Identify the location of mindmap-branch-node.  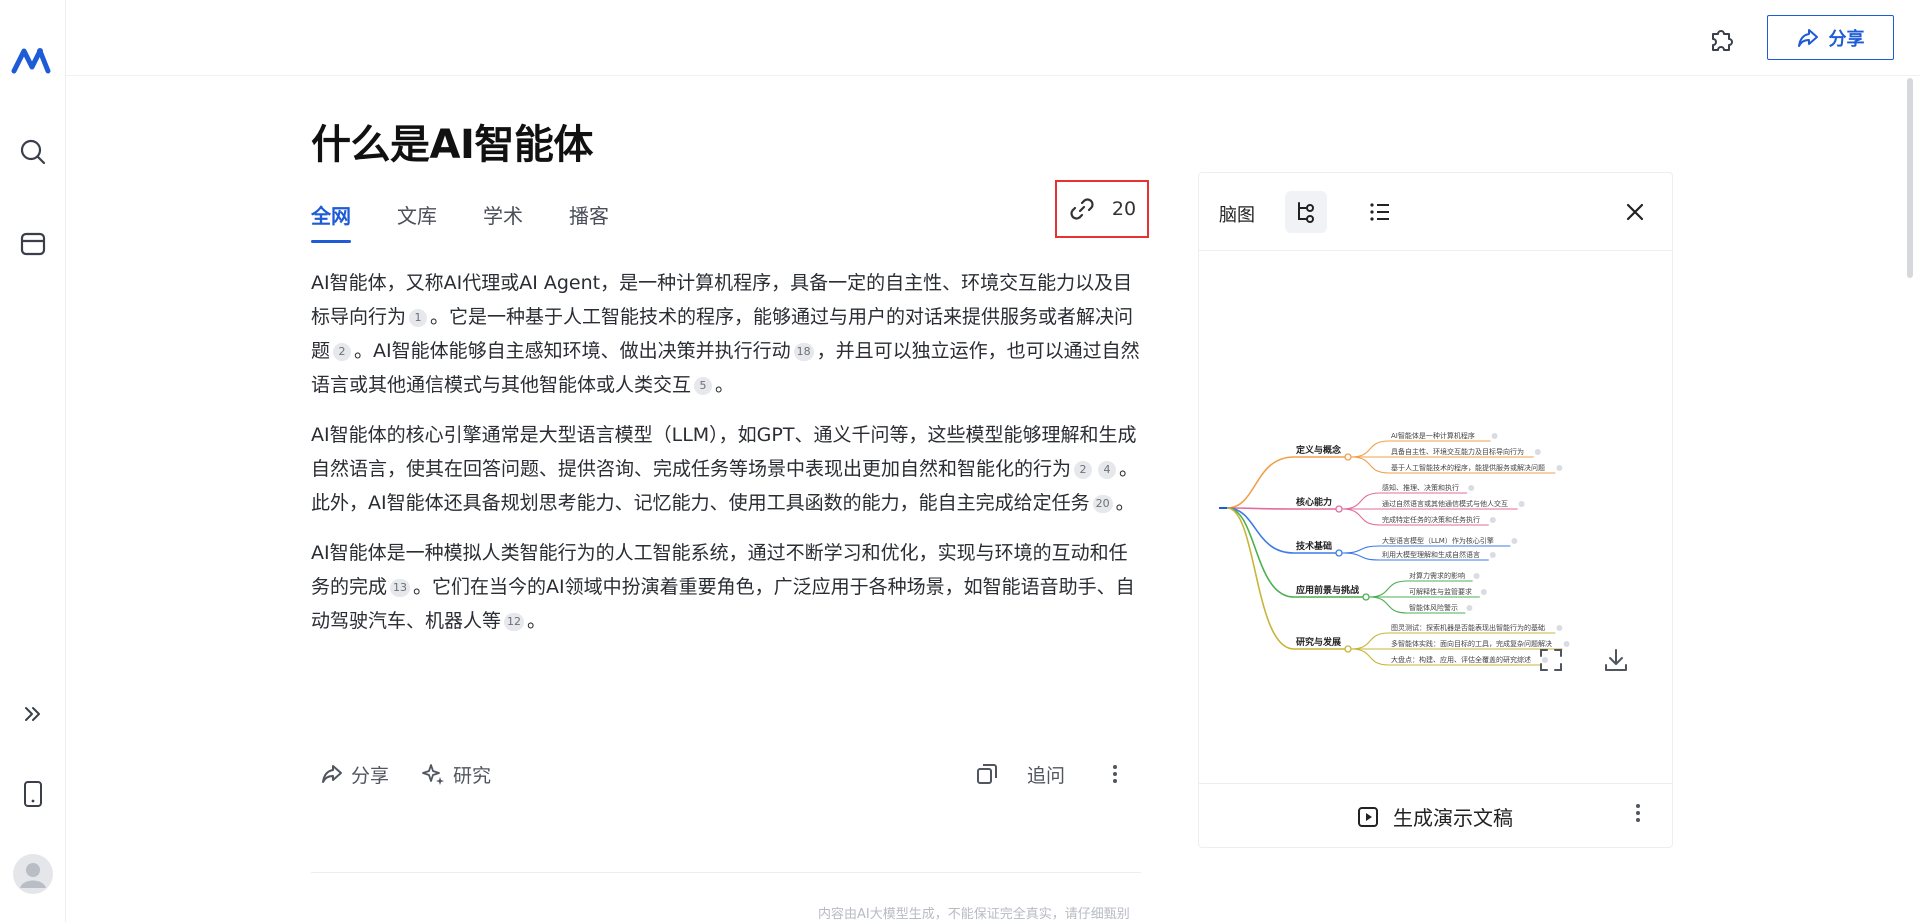
(1366, 597).